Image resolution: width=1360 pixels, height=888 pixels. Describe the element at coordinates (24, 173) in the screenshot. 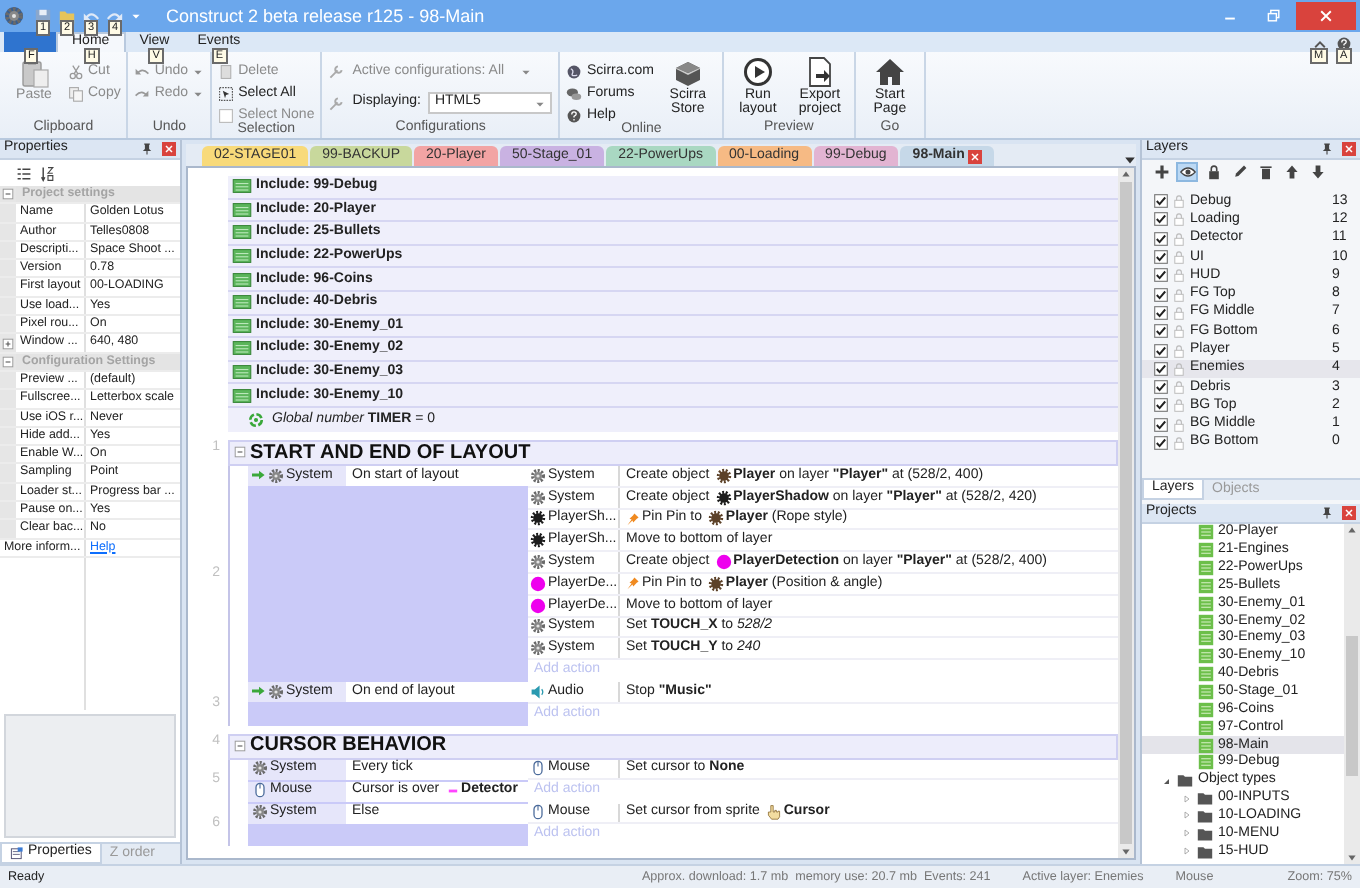

I see `categorized-icon` at that location.